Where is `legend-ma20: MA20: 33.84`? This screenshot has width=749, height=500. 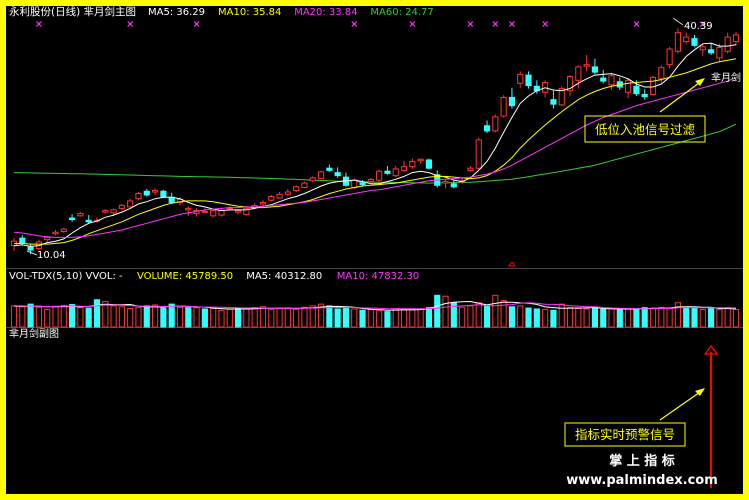 legend-ma20: MA20: 33.84 is located at coordinates (325, 12).